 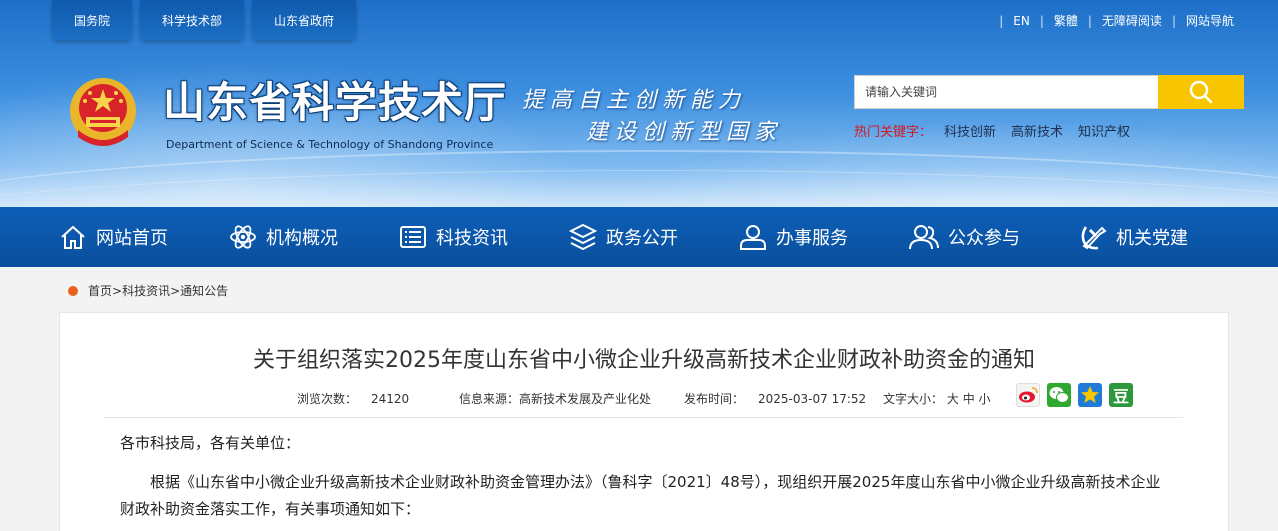 What do you see at coordinates (472, 238) in the screenshot?
I see `nav-label: 科技资讯` at bounding box center [472, 238].